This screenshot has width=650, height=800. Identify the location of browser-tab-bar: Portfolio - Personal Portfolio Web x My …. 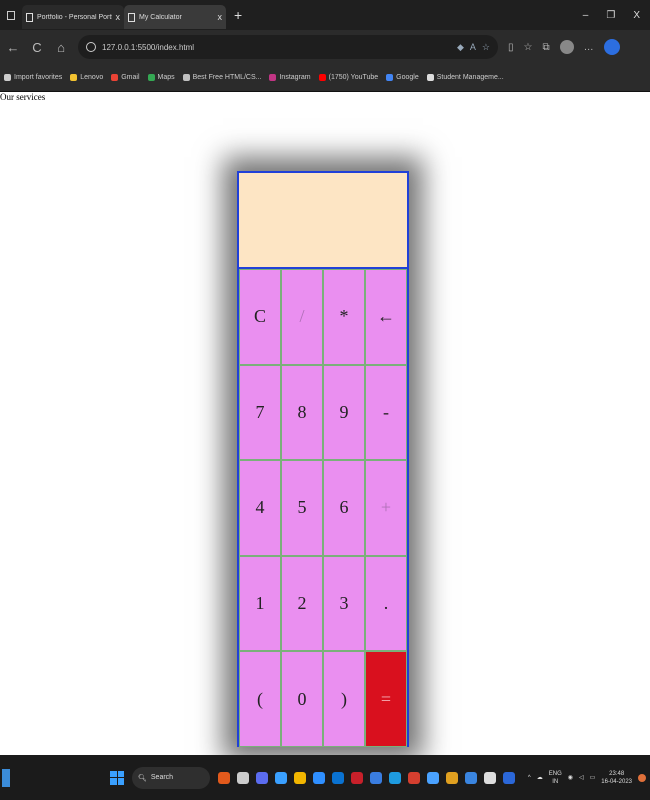
(325, 15).